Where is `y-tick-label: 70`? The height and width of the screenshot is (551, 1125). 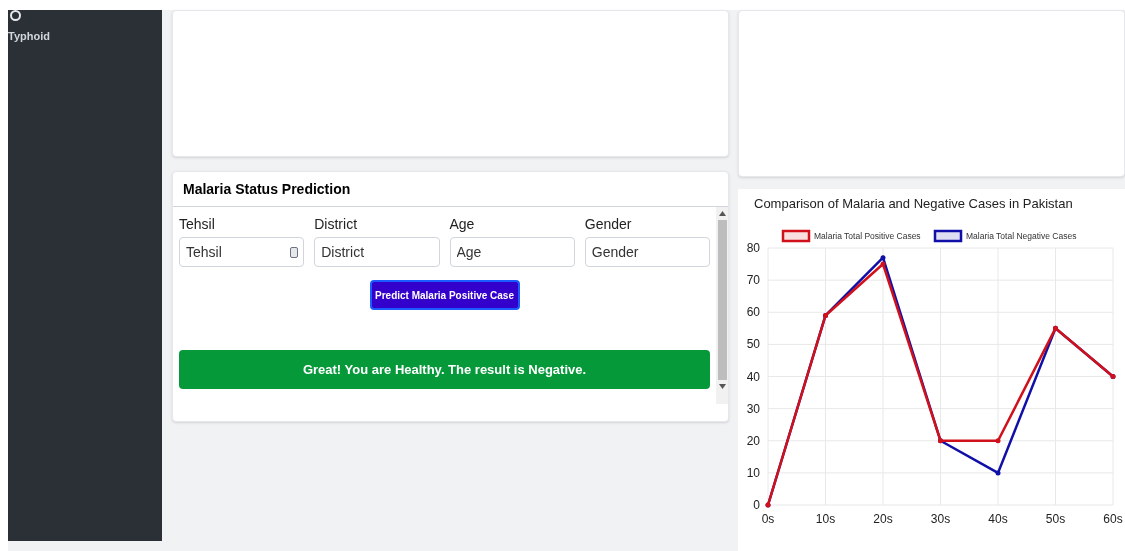
y-tick-label: 70 is located at coordinates (753, 280).